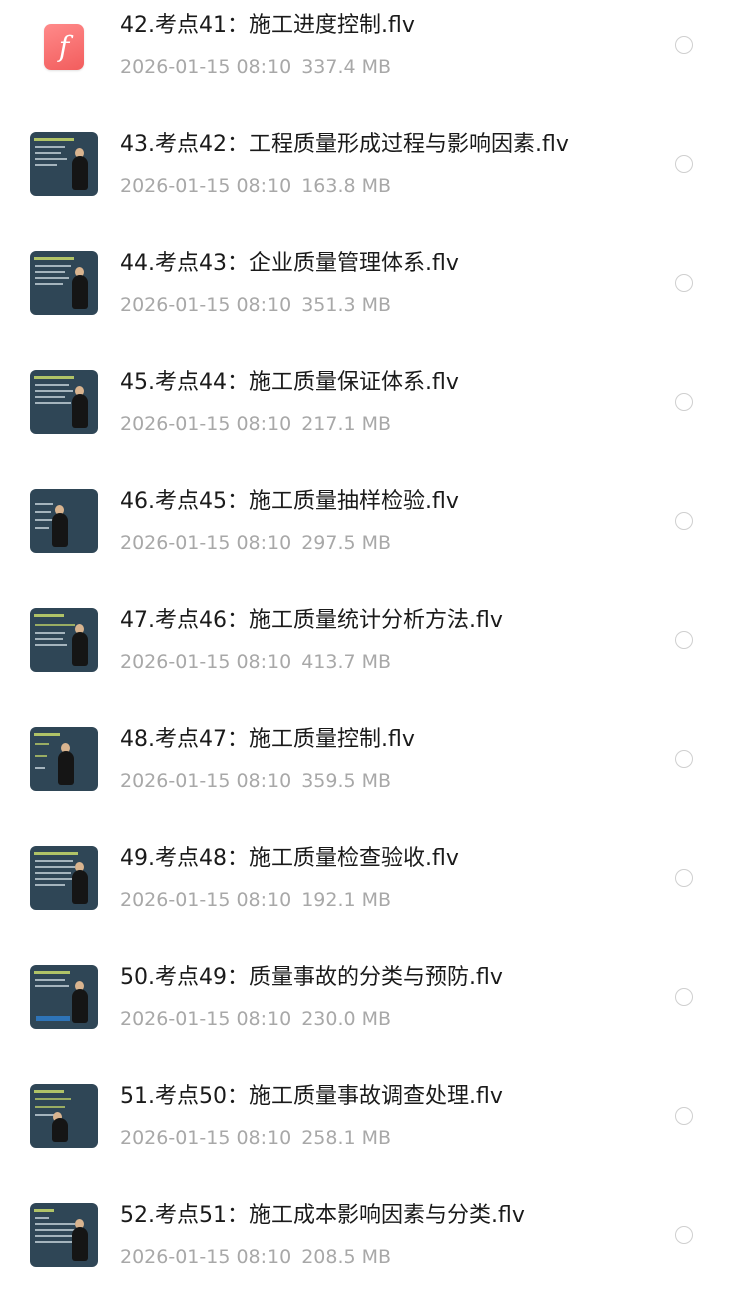 The width and height of the screenshot is (731, 1309). I want to click on file-meta: 2026-01-15 08:10 351.3 MB, so click(255, 305).